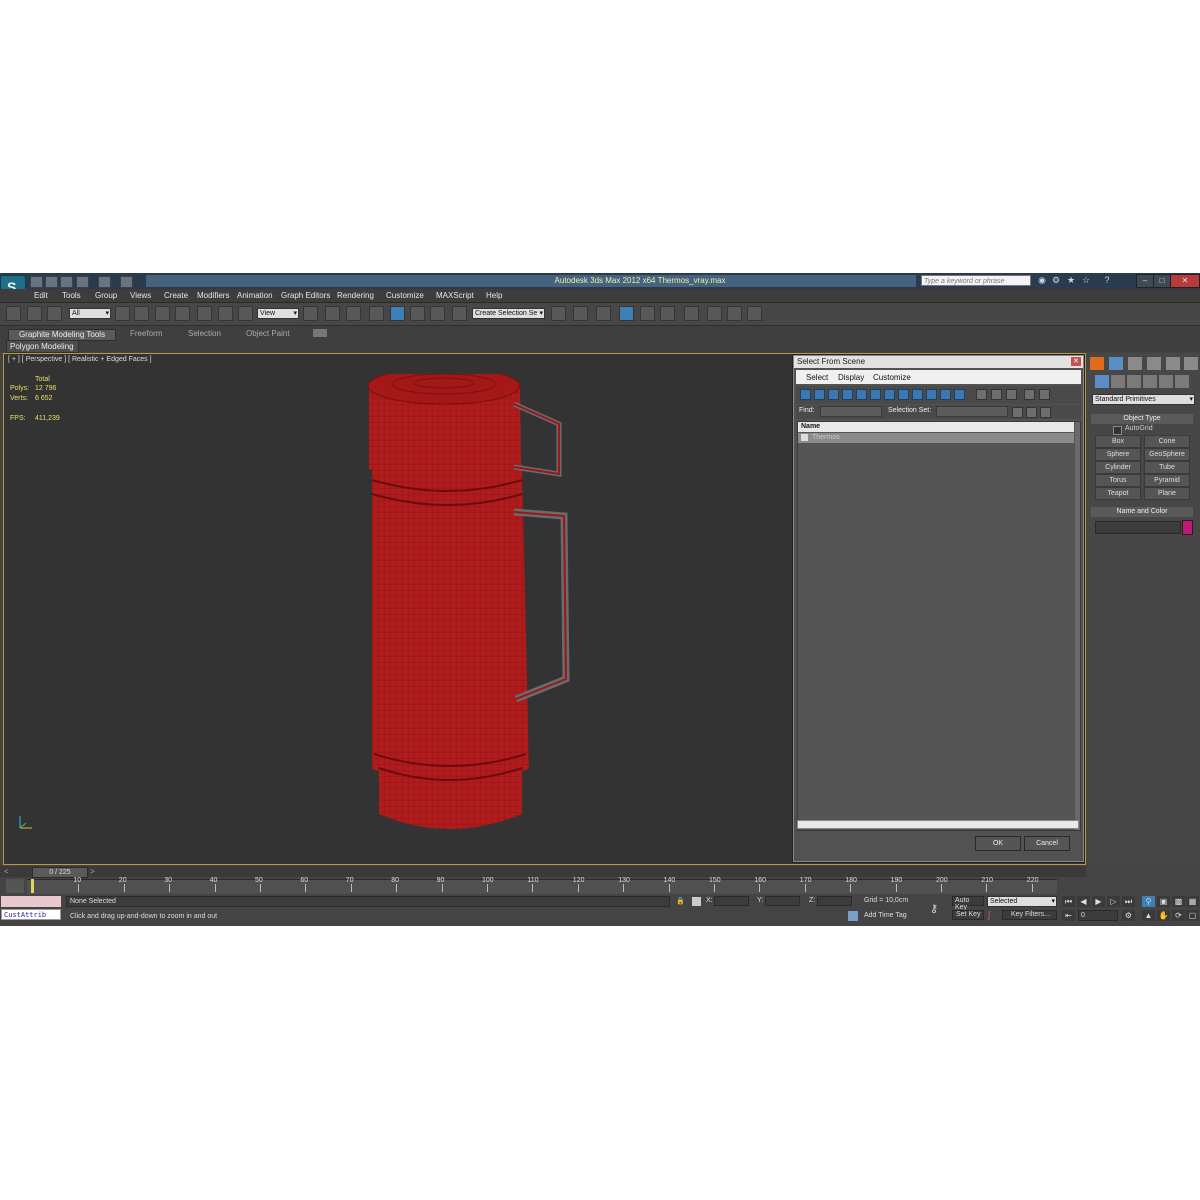  I want to click on previous-frame-icon: ◀, so click(1083, 901).